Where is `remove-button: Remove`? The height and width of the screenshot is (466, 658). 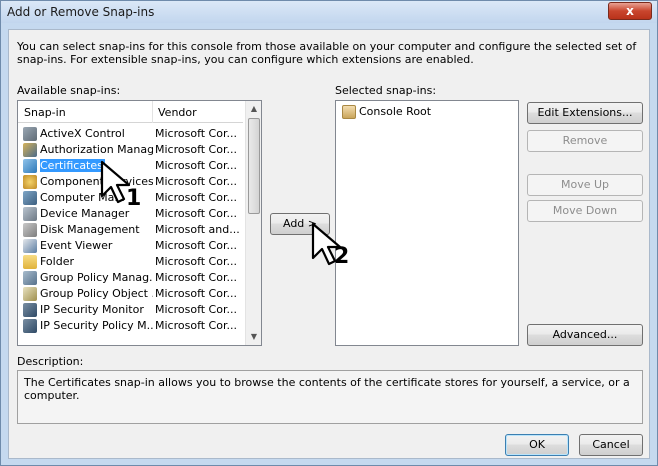
remove-button: Remove is located at coordinates (585, 141).